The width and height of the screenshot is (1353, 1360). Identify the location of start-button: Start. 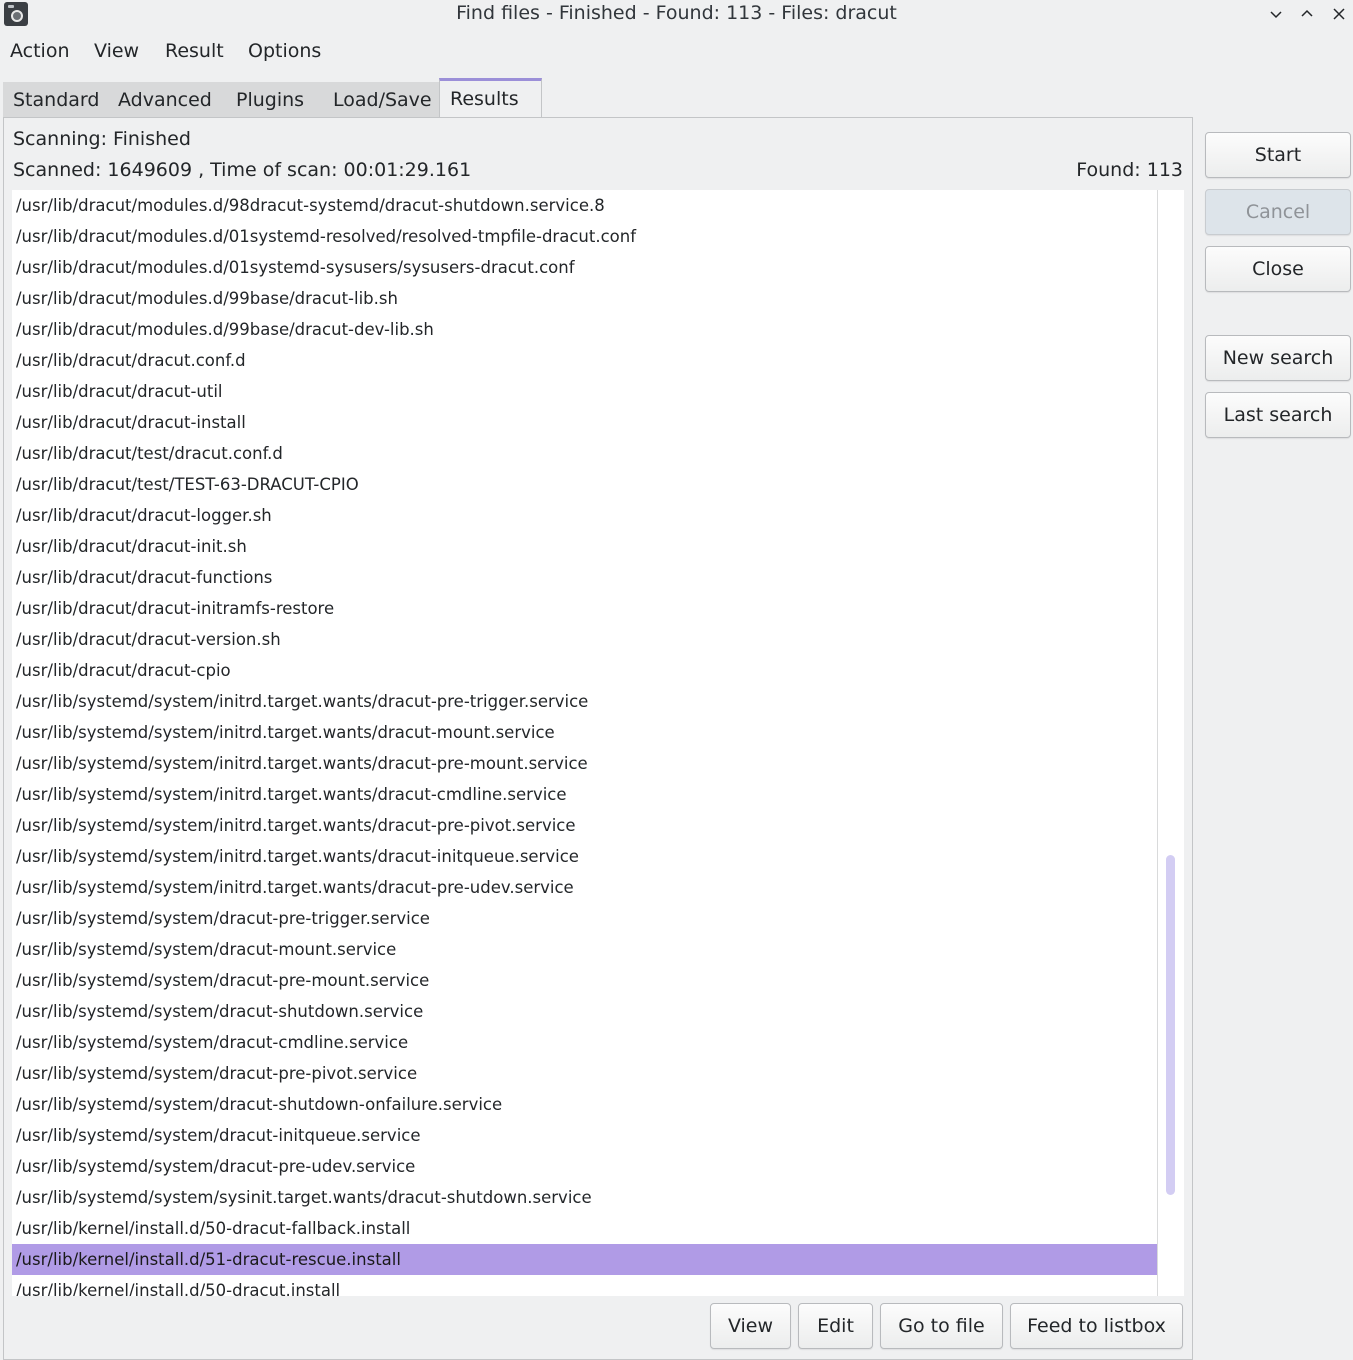
(1278, 155).